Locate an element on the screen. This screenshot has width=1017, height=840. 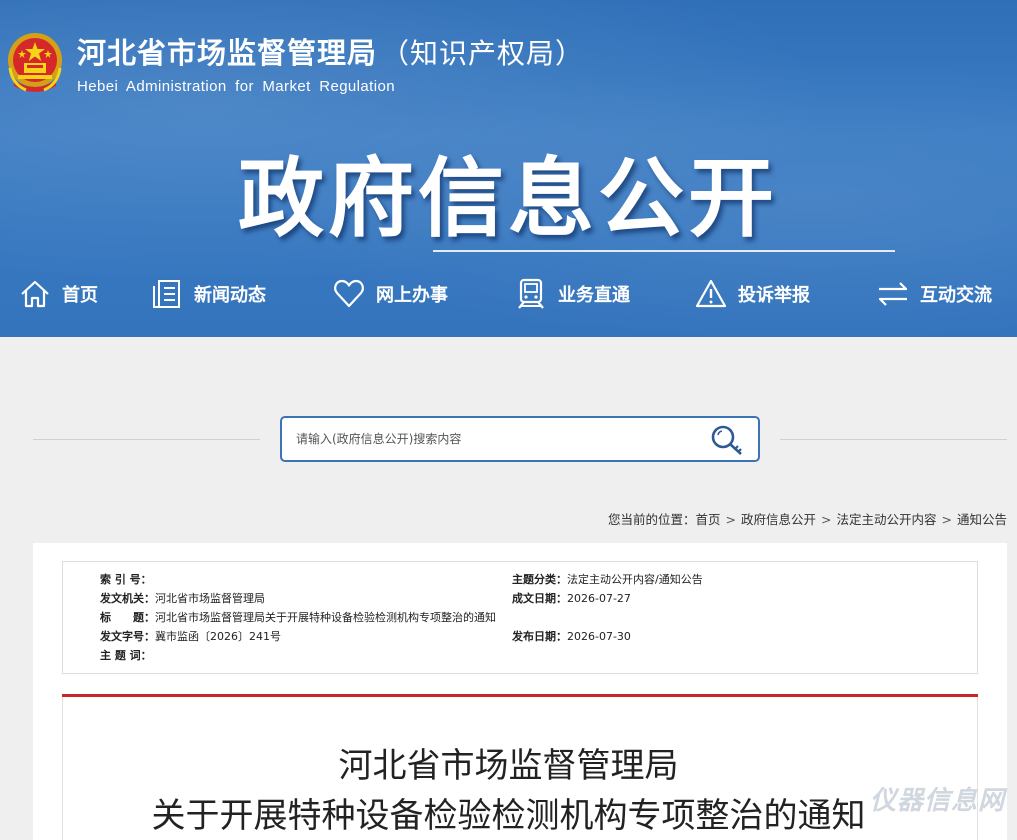
meta-issuer-key: 发文机关： is located at coordinates (127, 598).